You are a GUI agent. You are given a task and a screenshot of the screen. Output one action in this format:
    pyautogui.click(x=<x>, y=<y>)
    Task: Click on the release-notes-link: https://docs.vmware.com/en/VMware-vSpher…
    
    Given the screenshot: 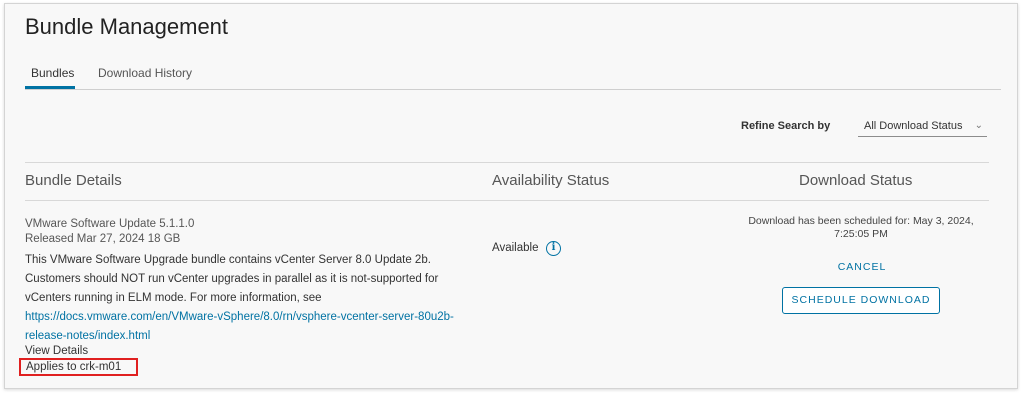 What is the action you would take?
    pyautogui.click(x=250, y=327)
    